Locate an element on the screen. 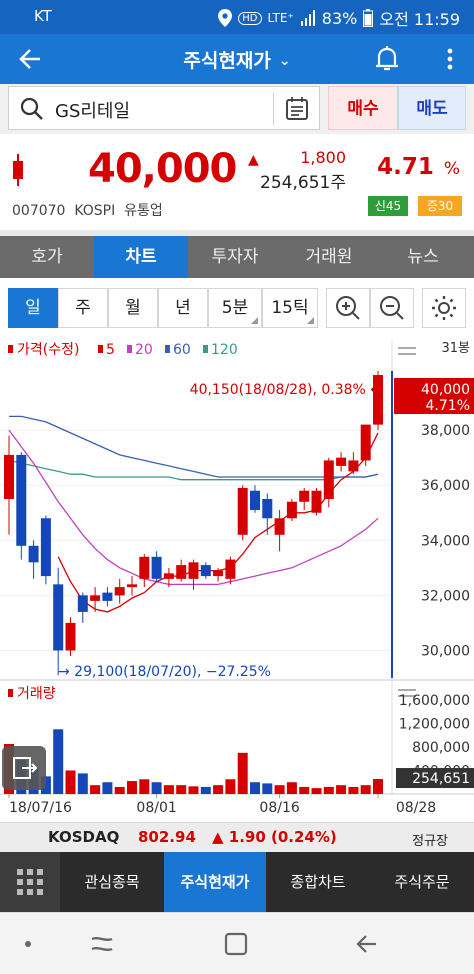  battery-percent: 83% is located at coordinates (339, 18).